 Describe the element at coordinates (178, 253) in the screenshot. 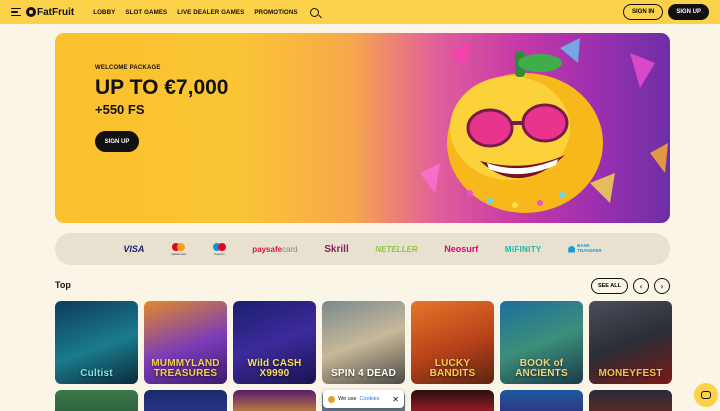

I see `mastercard-label: mastercard` at that location.